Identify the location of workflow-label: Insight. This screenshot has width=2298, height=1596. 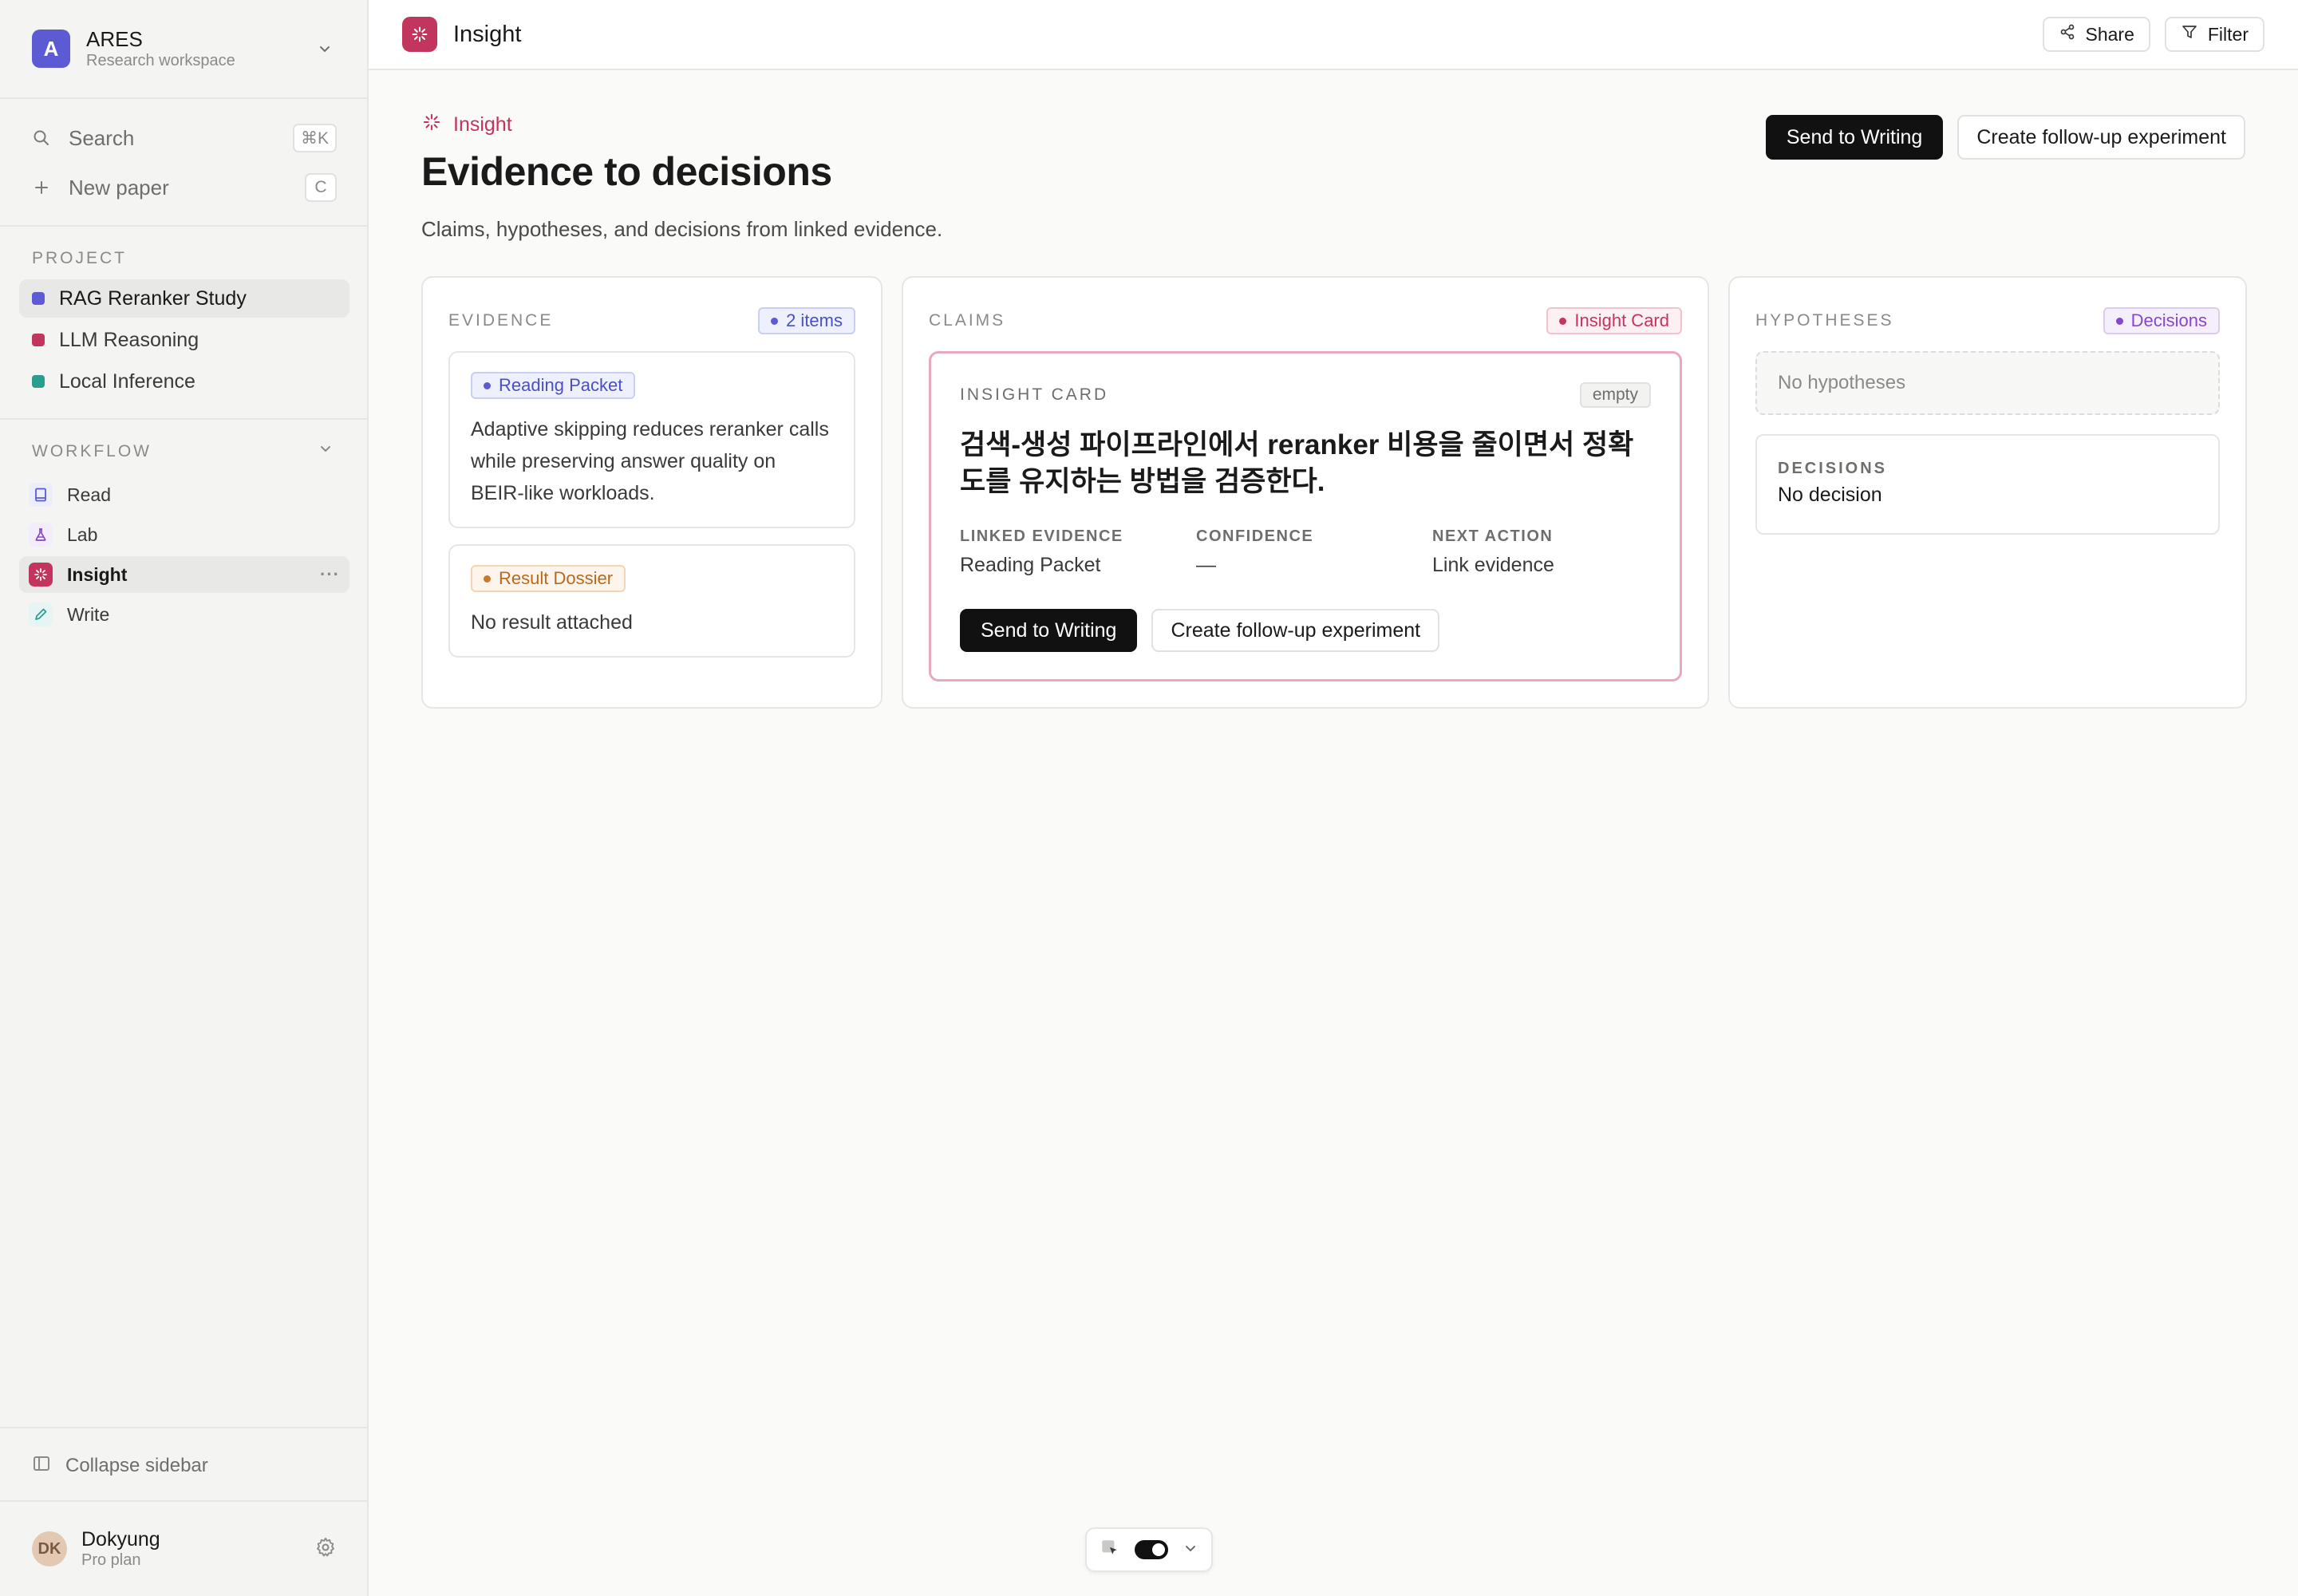
(98, 574).